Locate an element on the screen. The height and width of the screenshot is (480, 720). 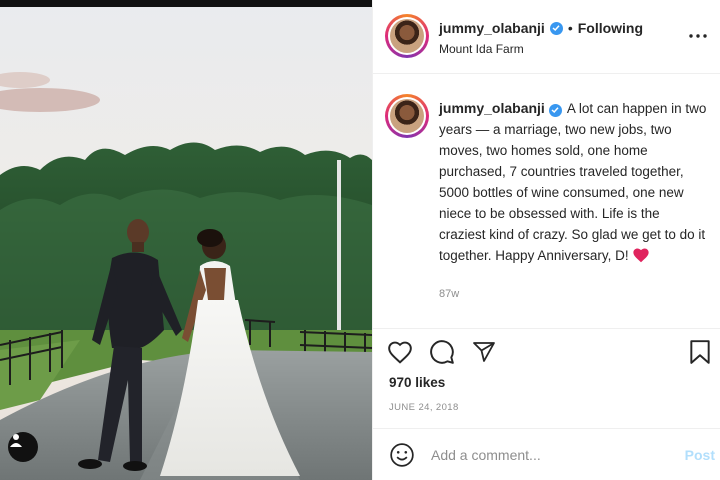
location-link: Mount Ida Farm is located at coordinates (481, 49).